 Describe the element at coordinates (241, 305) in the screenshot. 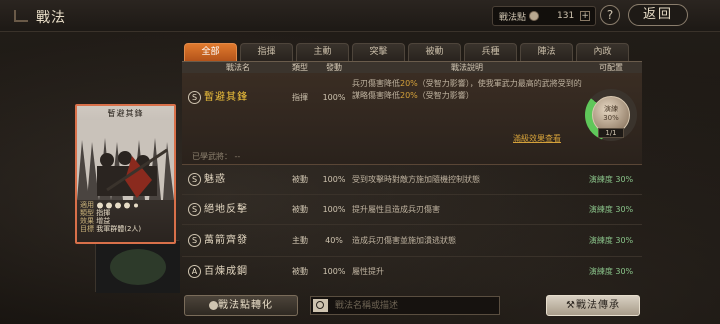

I see `convert-points-button: 戰法點轉化` at that location.